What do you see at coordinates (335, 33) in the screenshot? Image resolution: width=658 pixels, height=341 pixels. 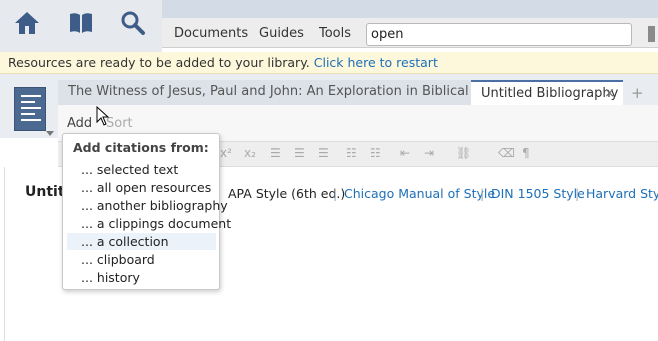 I see `menu-tools: Tools` at bounding box center [335, 33].